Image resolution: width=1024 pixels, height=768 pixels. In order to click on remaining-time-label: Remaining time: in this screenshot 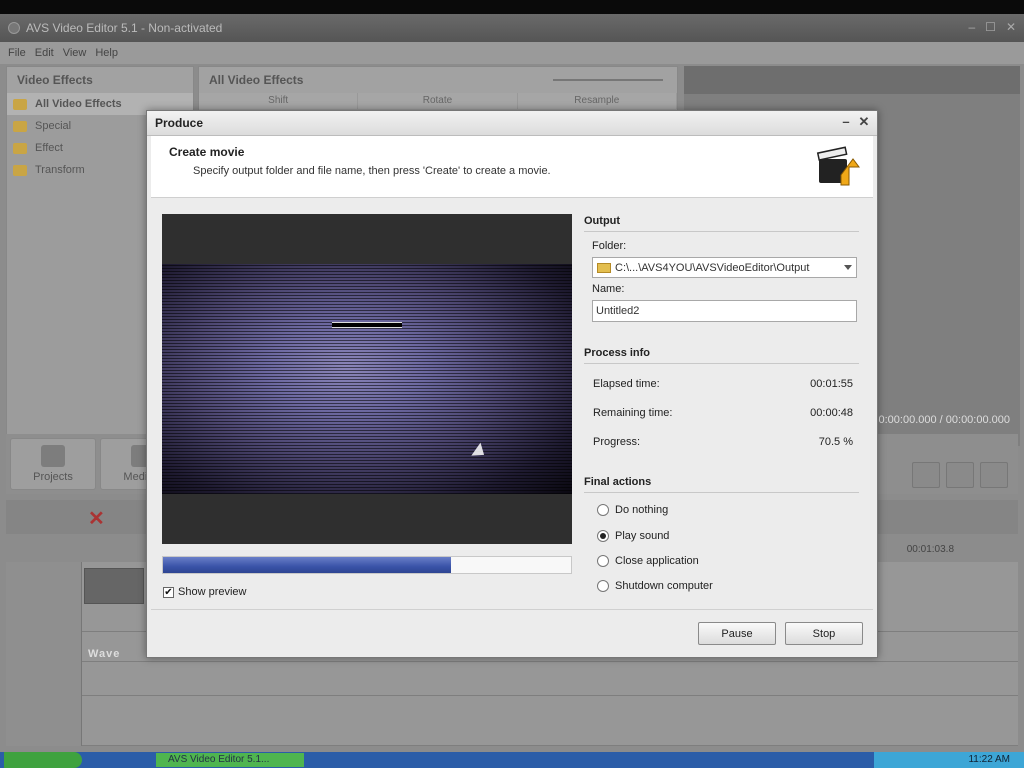, I will do `click(633, 413)`.